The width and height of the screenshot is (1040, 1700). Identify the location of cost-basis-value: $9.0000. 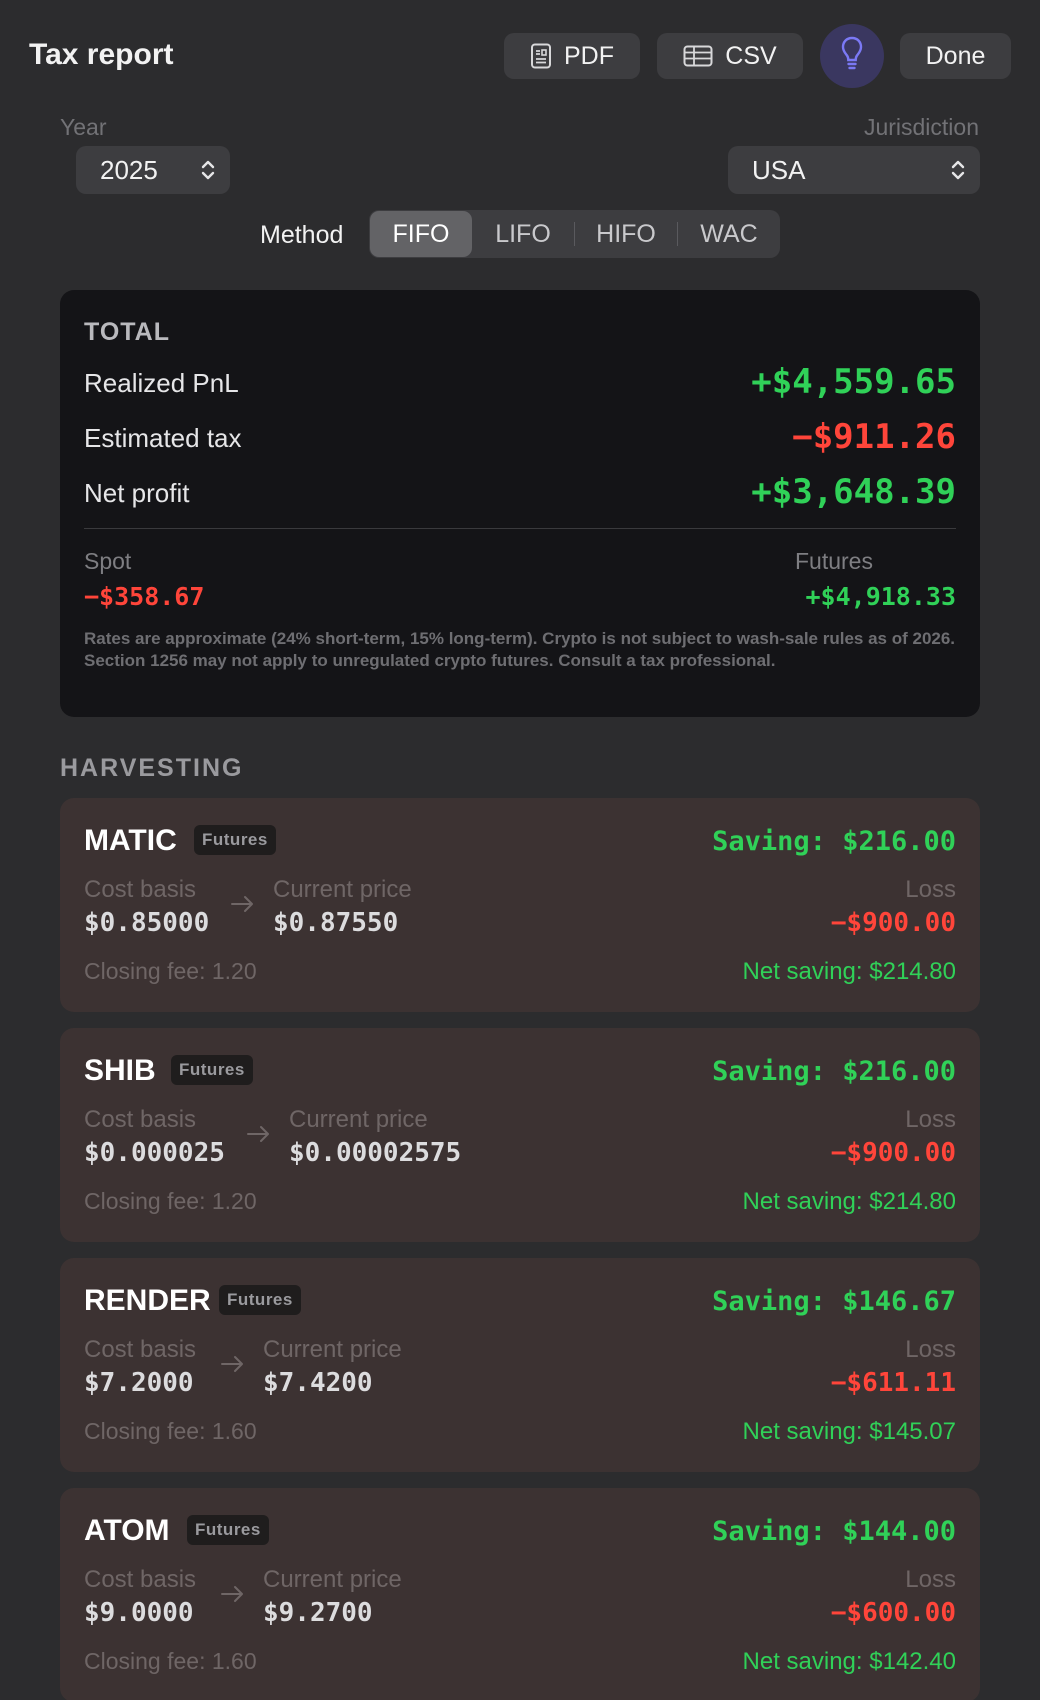
(139, 1613).